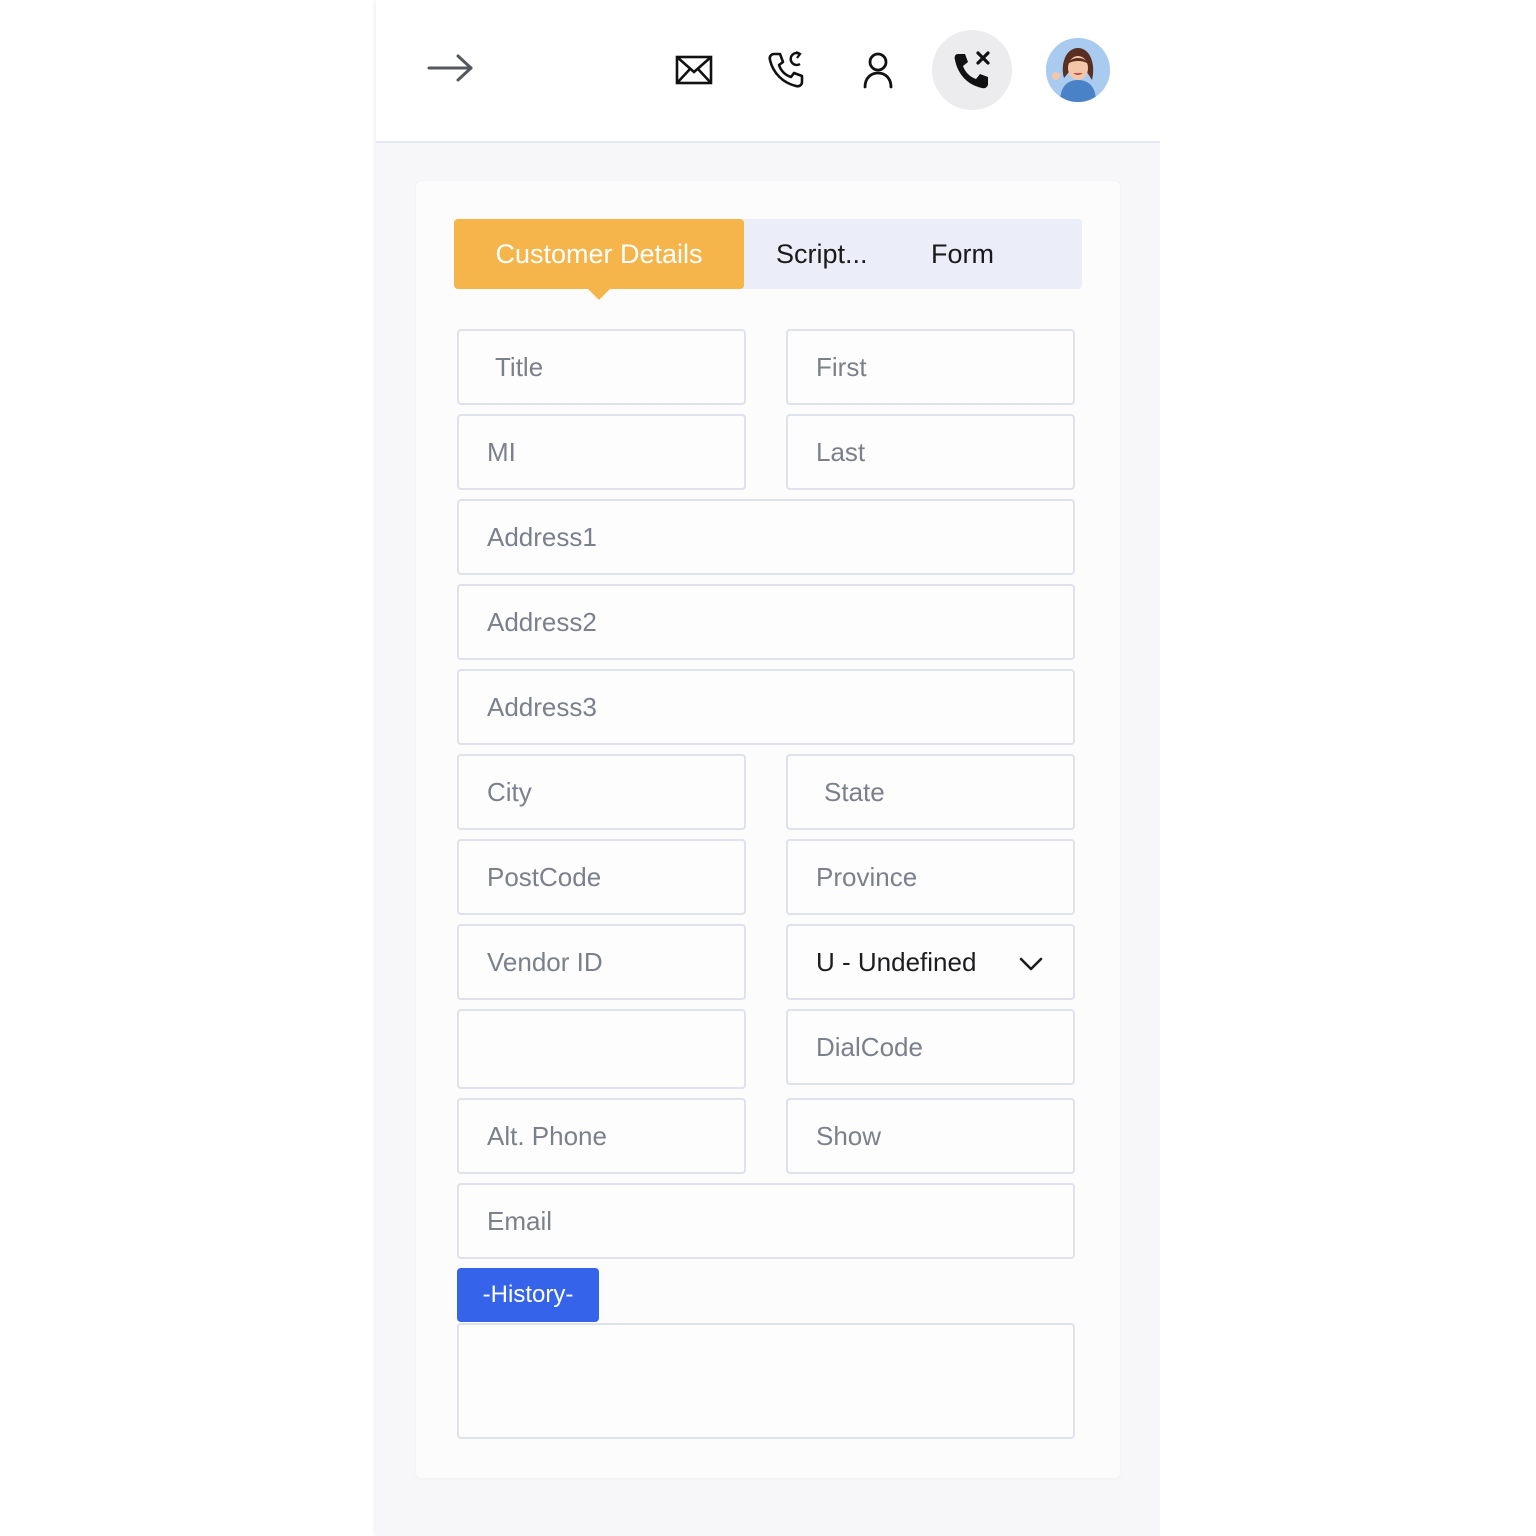 This screenshot has height=1536, width=1536. I want to click on postcode-field: PostCode, so click(601, 877).